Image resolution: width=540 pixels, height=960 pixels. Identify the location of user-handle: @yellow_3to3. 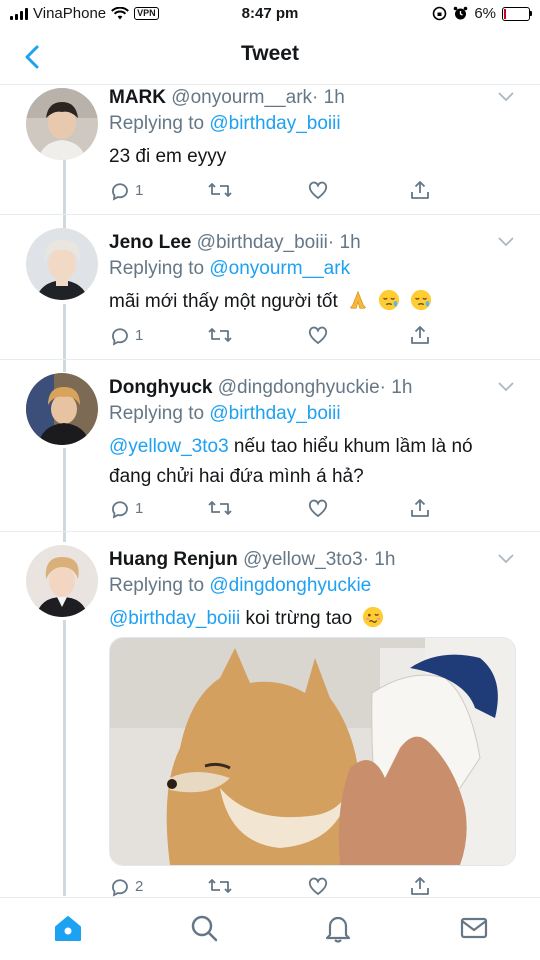
(303, 559).